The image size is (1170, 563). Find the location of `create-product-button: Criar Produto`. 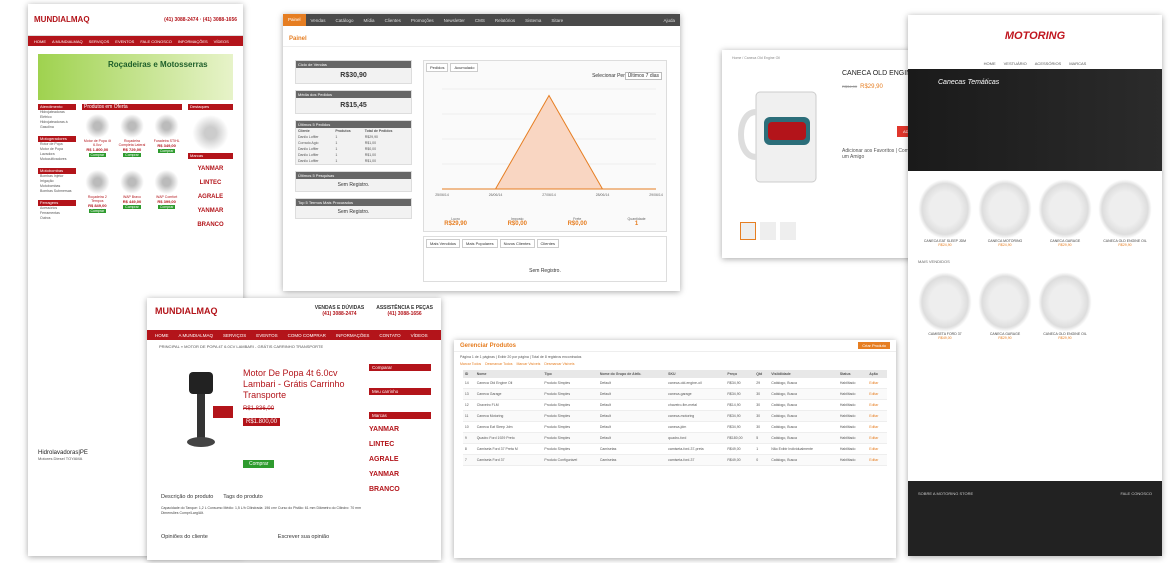

create-product-button: Criar Produto is located at coordinates (874, 345).